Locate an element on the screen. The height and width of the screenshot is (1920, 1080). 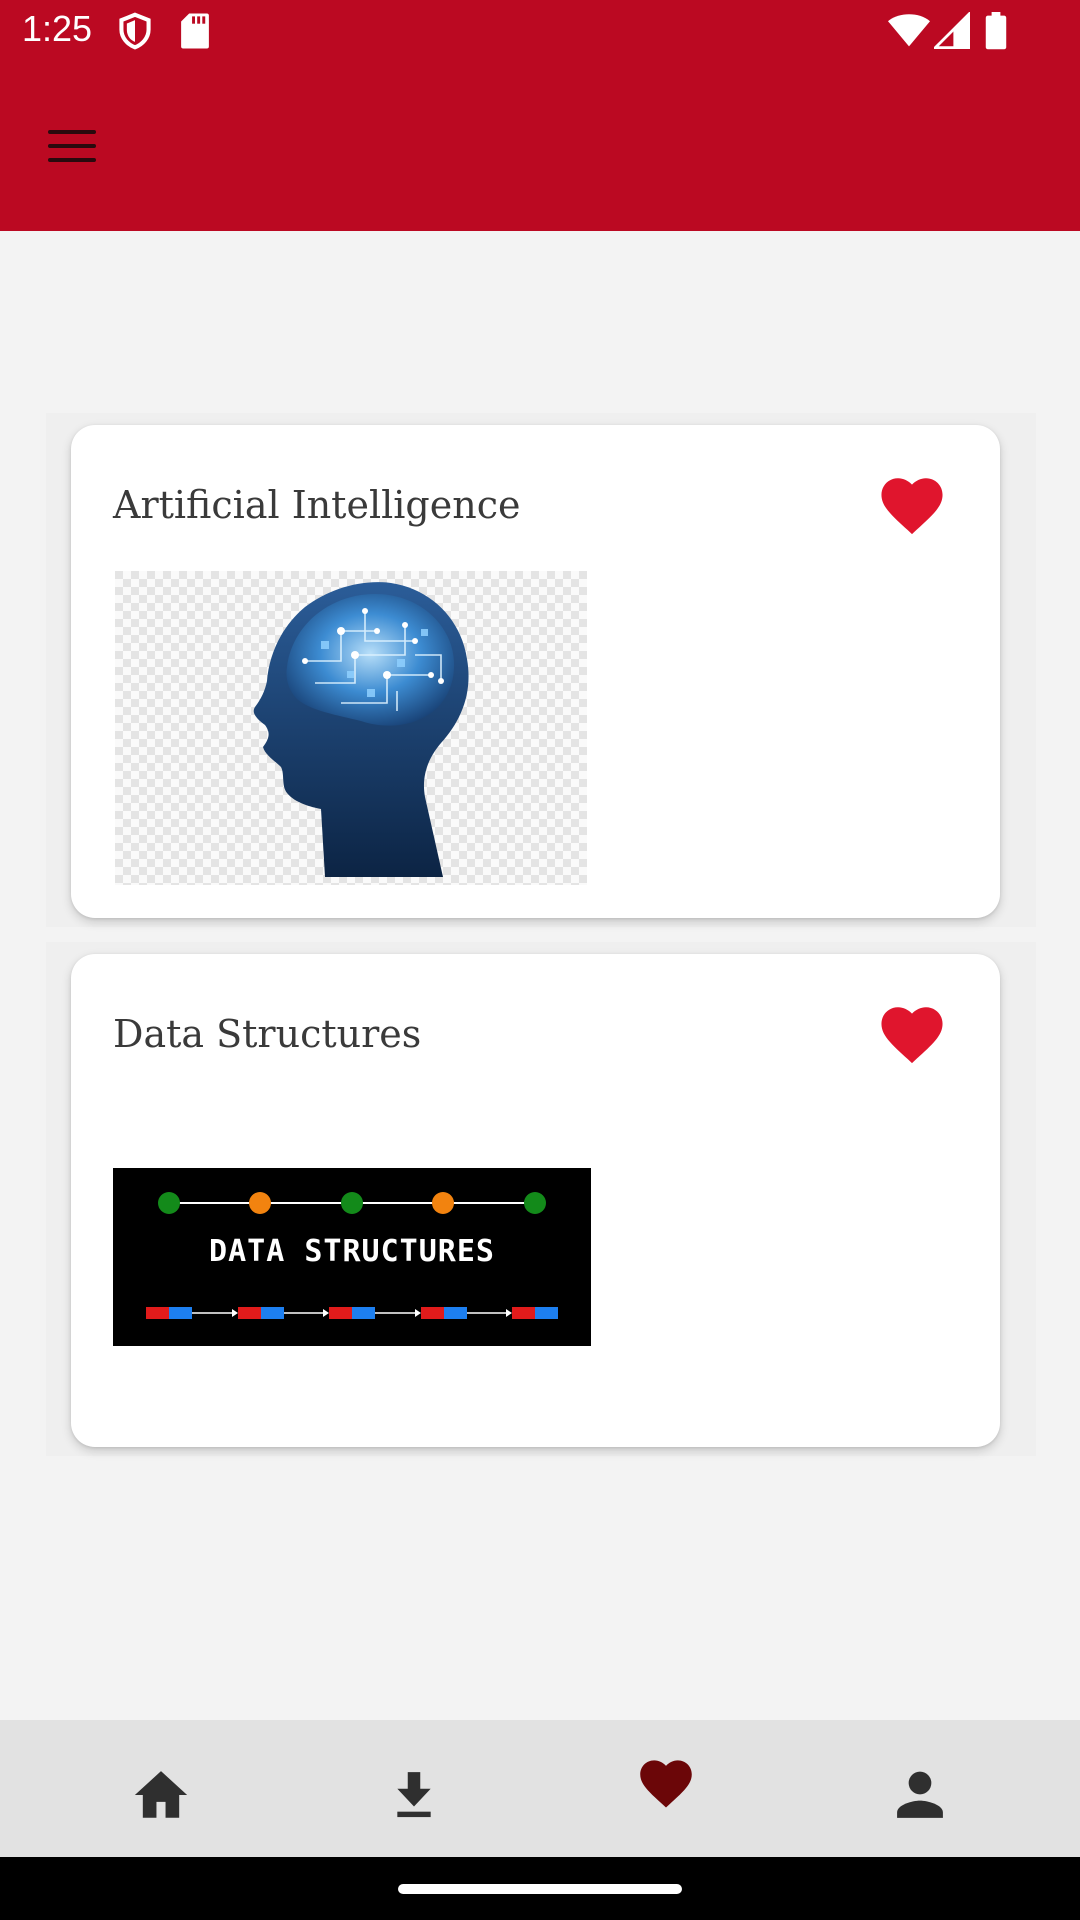
data-structures-banner-image: DATA STRUCTURES is located at coordinates (352, 1257).